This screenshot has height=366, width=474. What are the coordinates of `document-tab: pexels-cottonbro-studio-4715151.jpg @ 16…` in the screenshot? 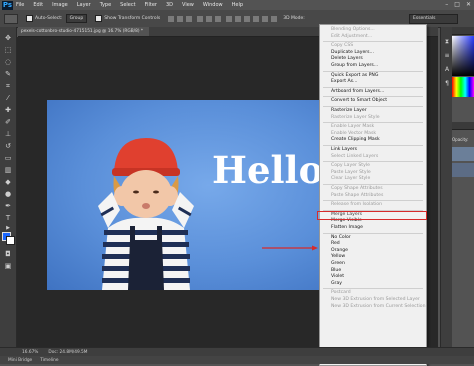 It's located at (84, 31).